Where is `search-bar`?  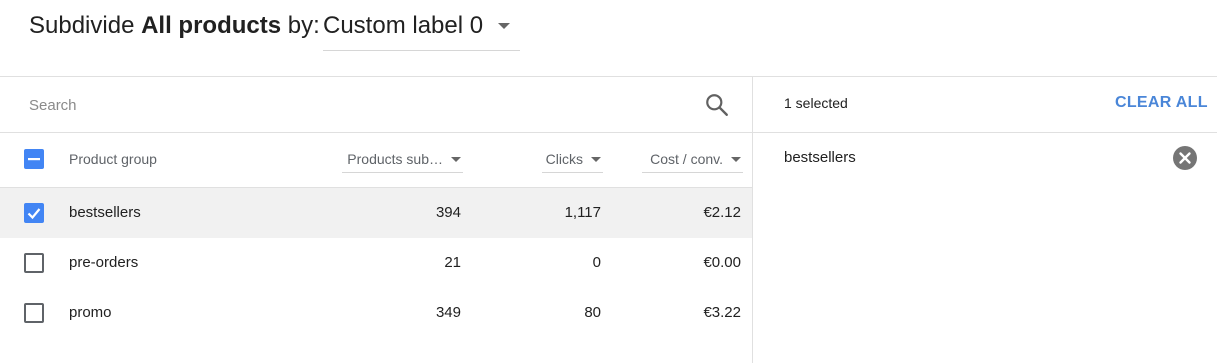 search-bar is located at coordinates (376, 104).